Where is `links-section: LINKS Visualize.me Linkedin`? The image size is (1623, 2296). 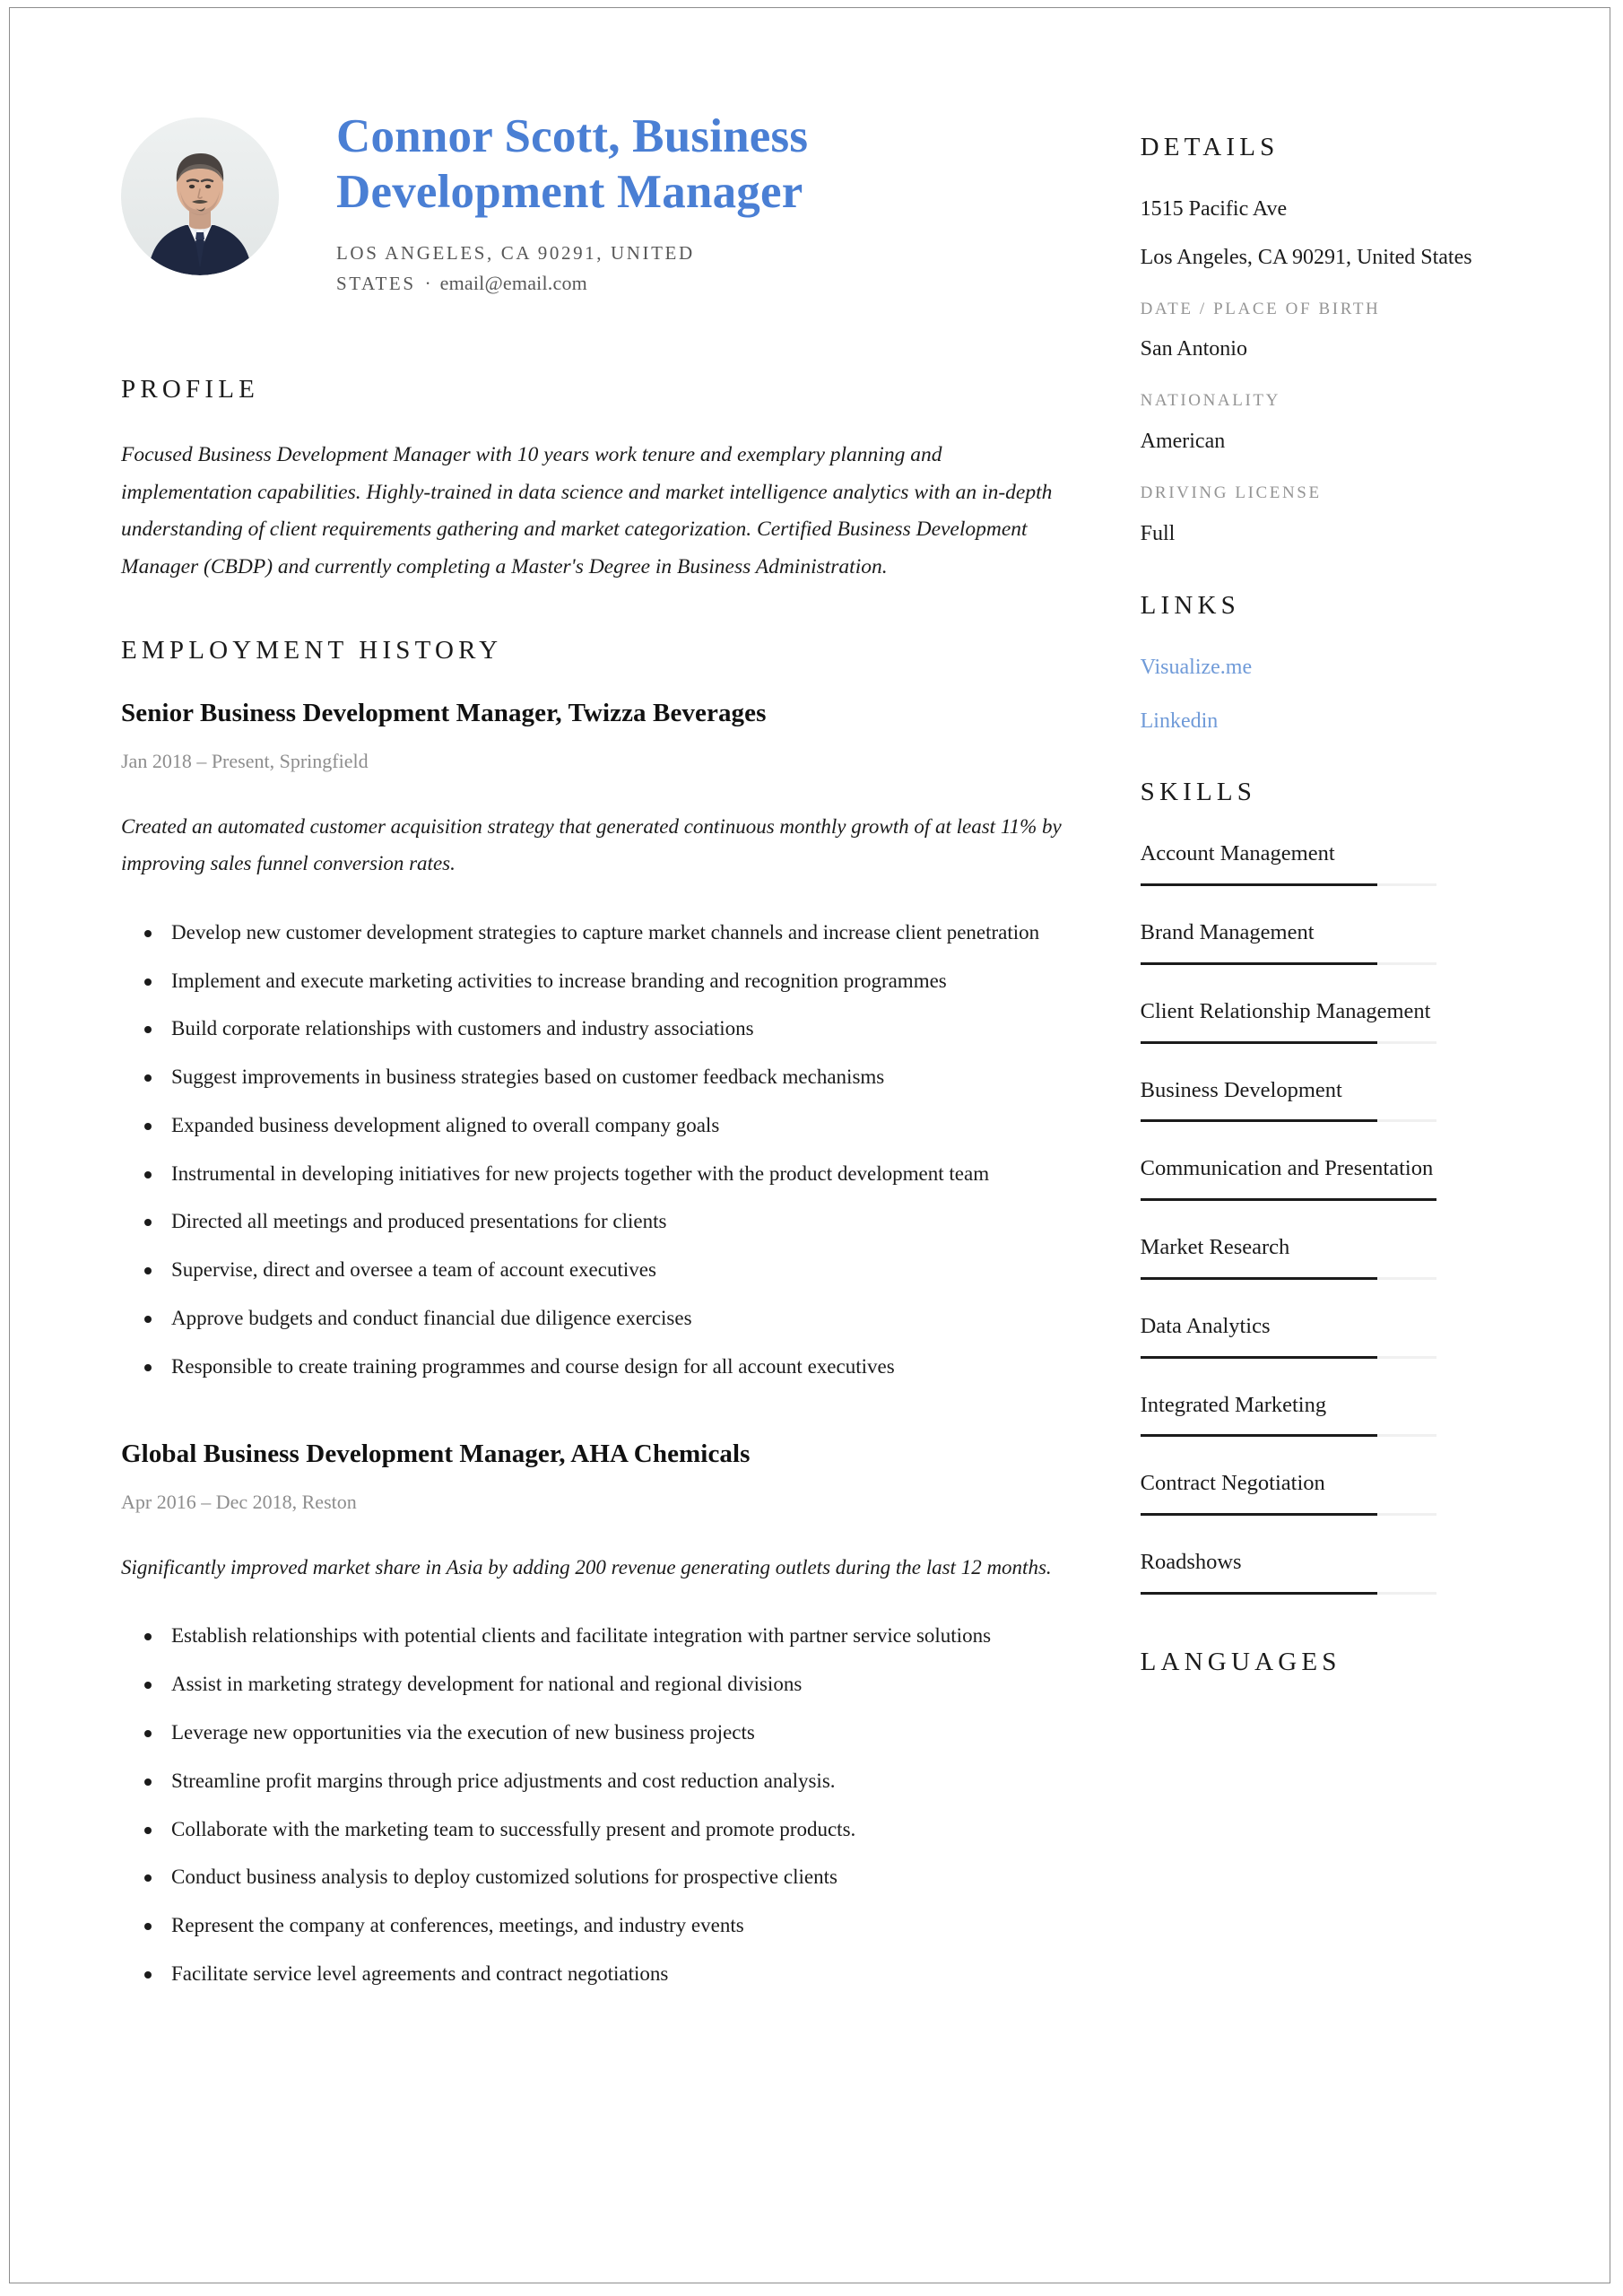 links-section: LINKS Visualize.me Linkedin is located at coordinates (1348, 664).